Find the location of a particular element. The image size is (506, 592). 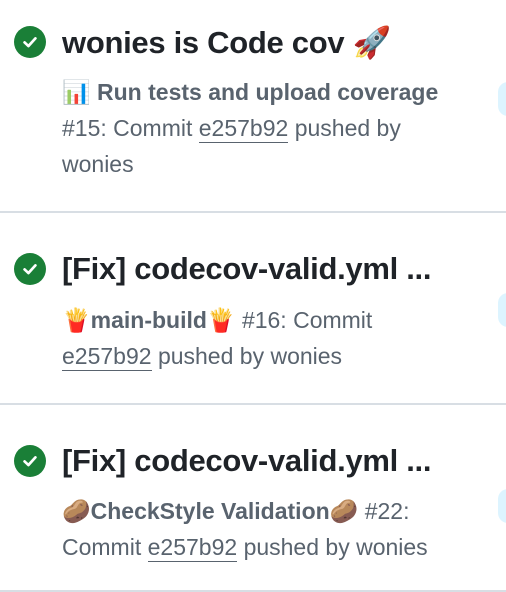

workflow-name: 📊 Run tests and upload coverage is located at coordinates (250, 92).